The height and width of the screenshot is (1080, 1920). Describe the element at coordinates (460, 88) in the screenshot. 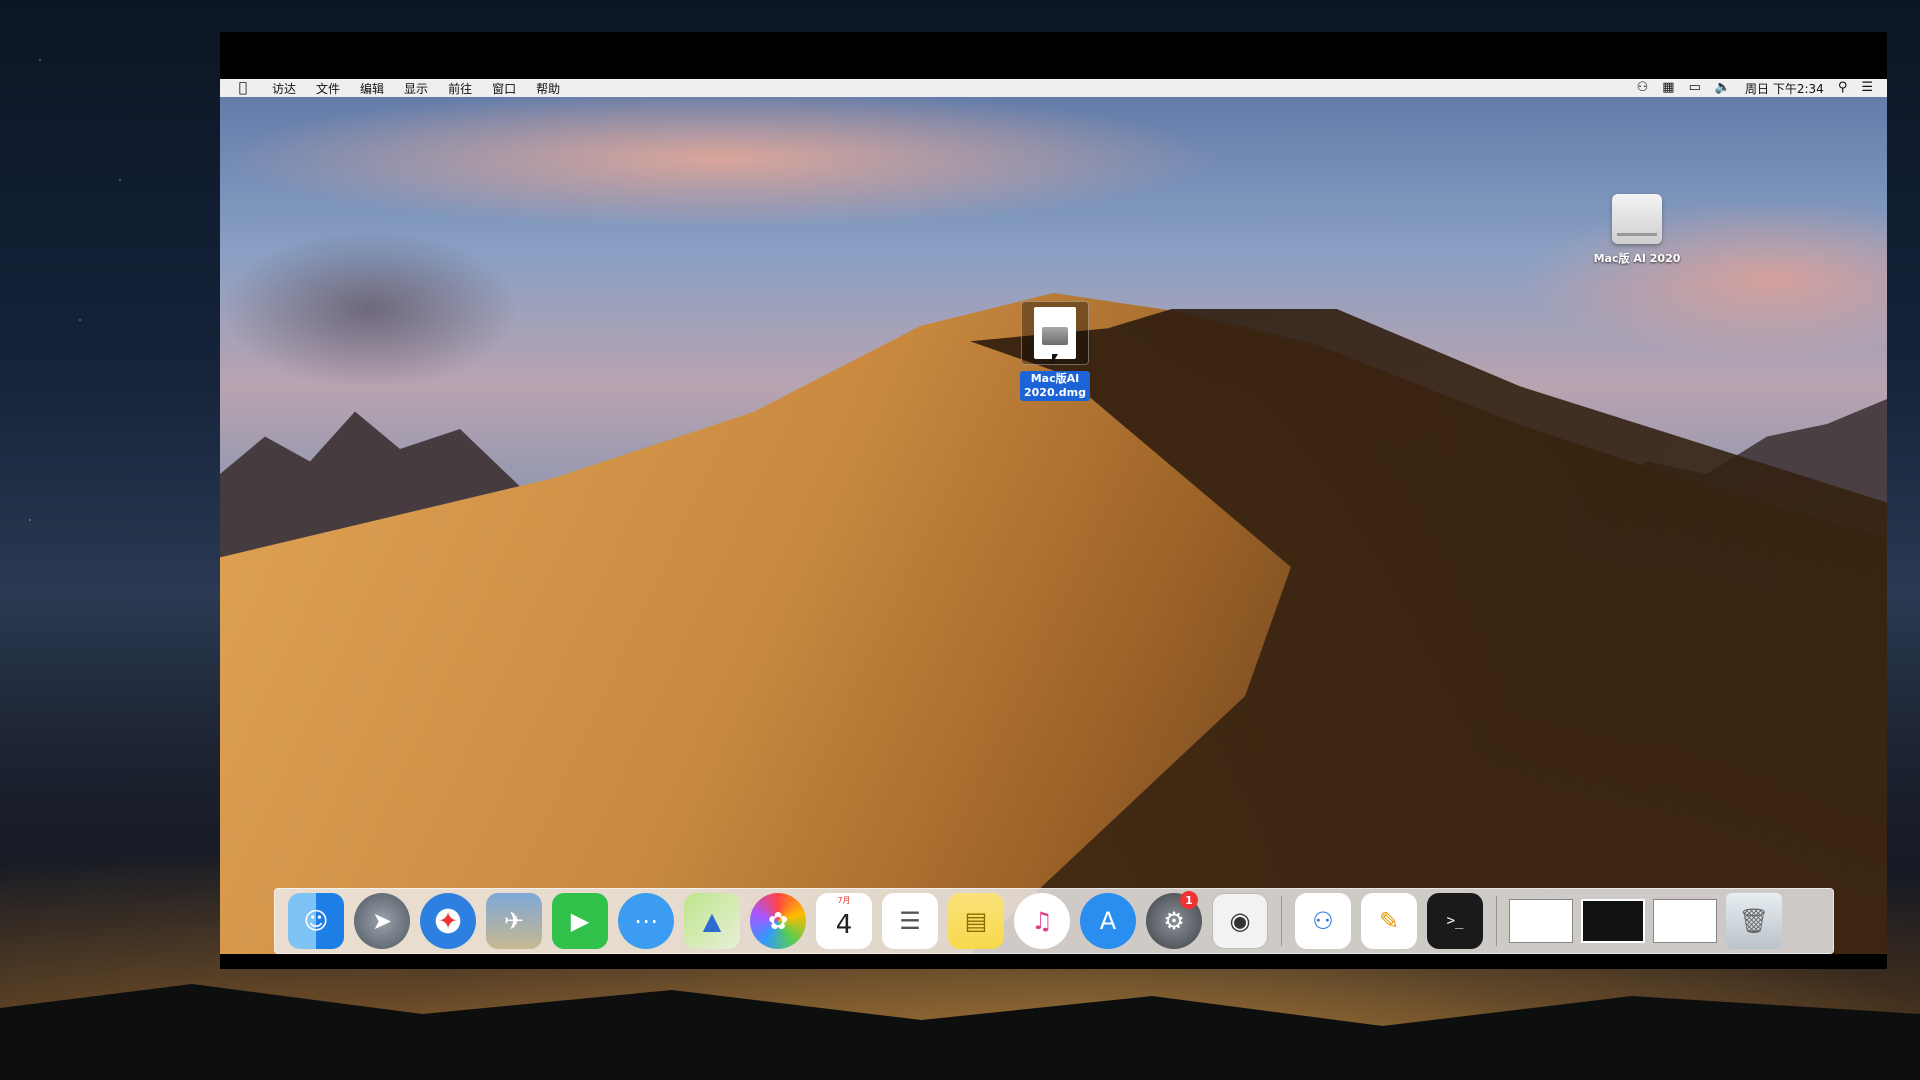

I see `menu-go: 前往` at that location.